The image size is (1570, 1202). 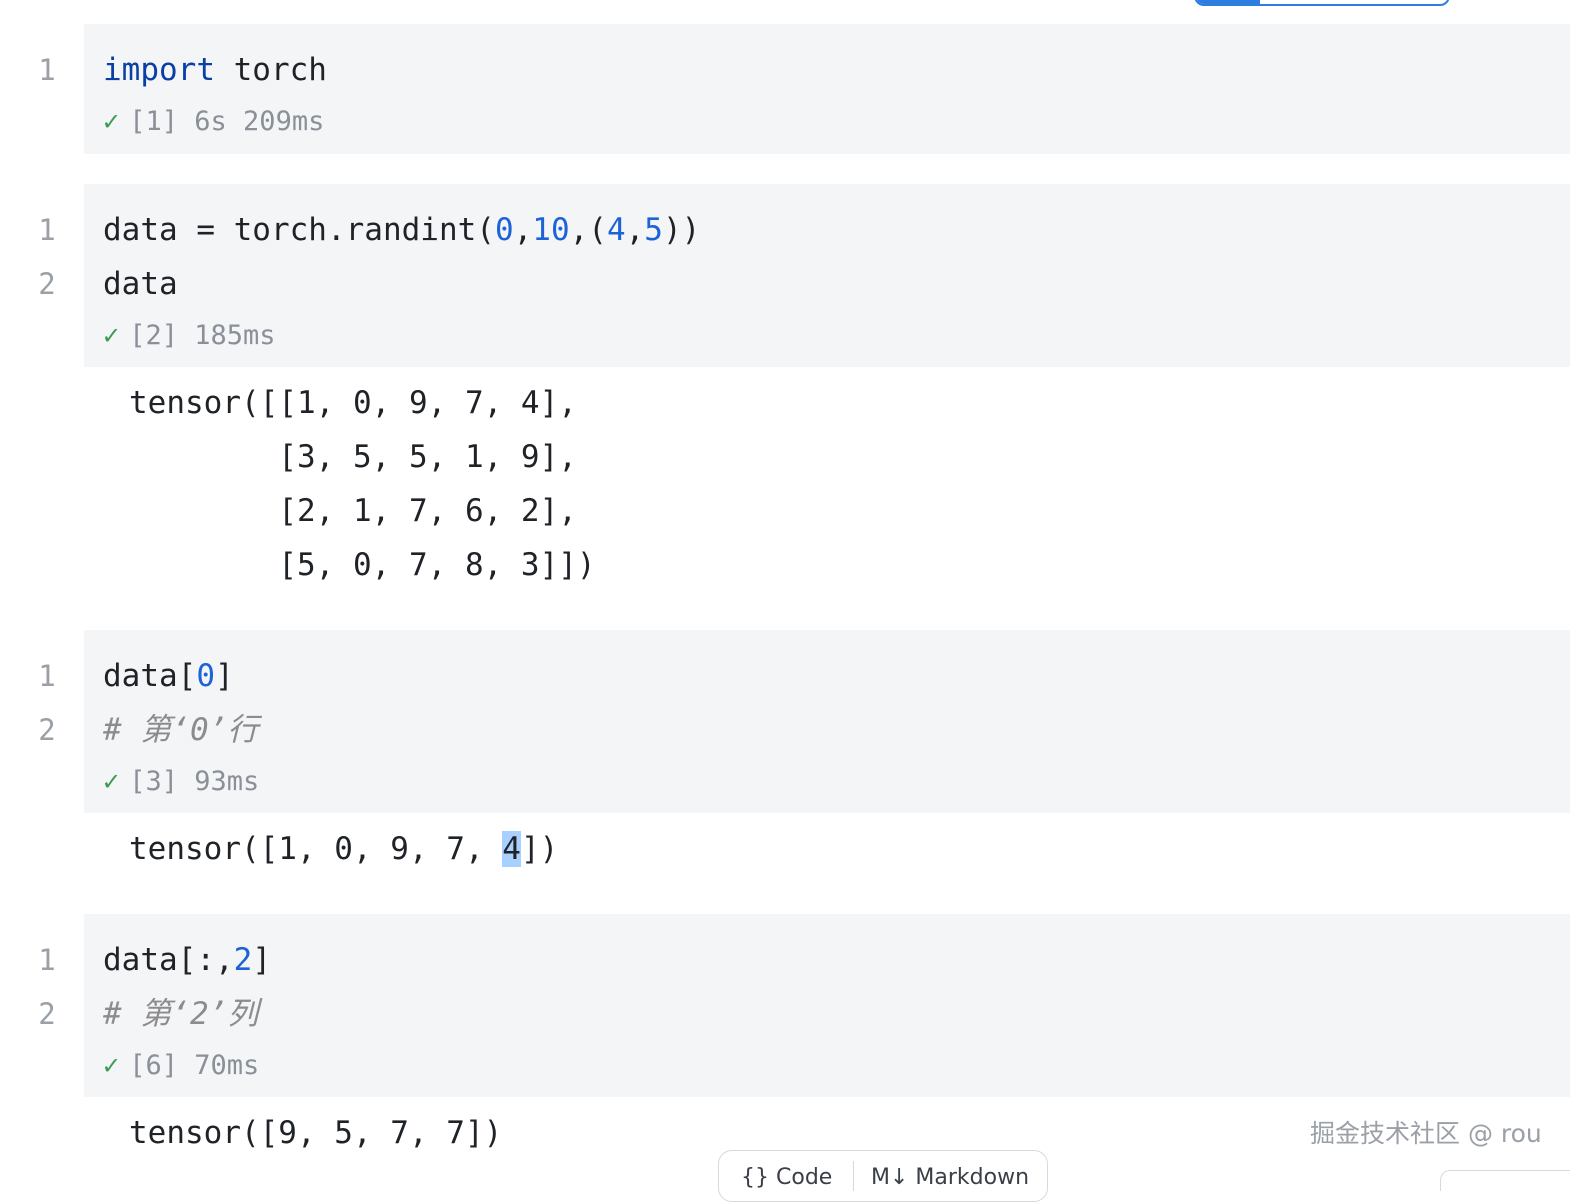 What do you see at coordinates (159, 70) in the screenshot?
I see `keyword-import: import` at bounding box center [159, 70].